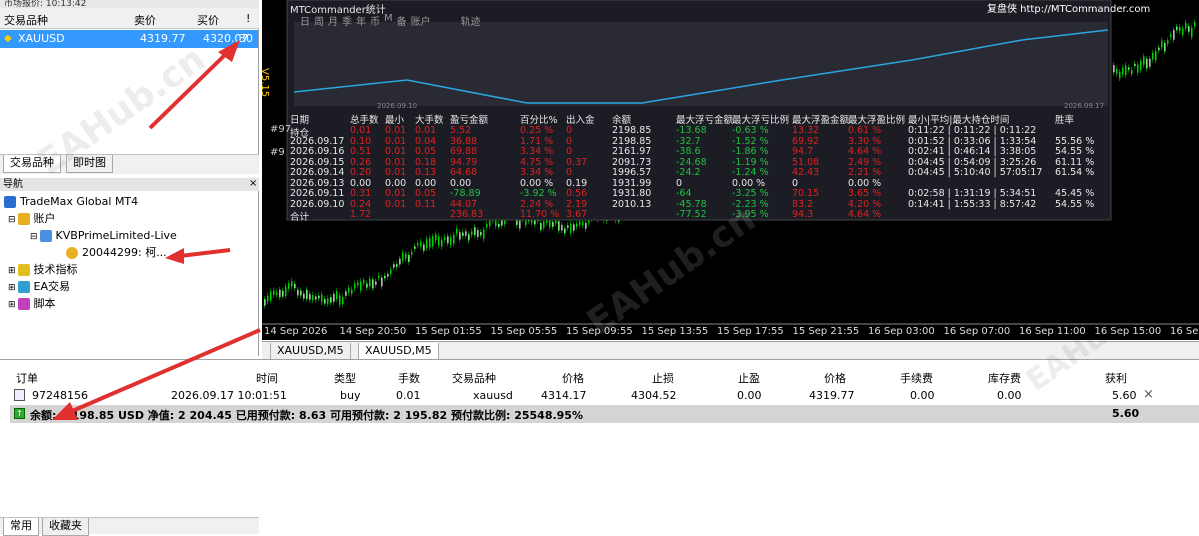  Describe the element at coordinates (397, 106) in the screenshot. I see `equity-start-date: 2026.09.10` at that location.